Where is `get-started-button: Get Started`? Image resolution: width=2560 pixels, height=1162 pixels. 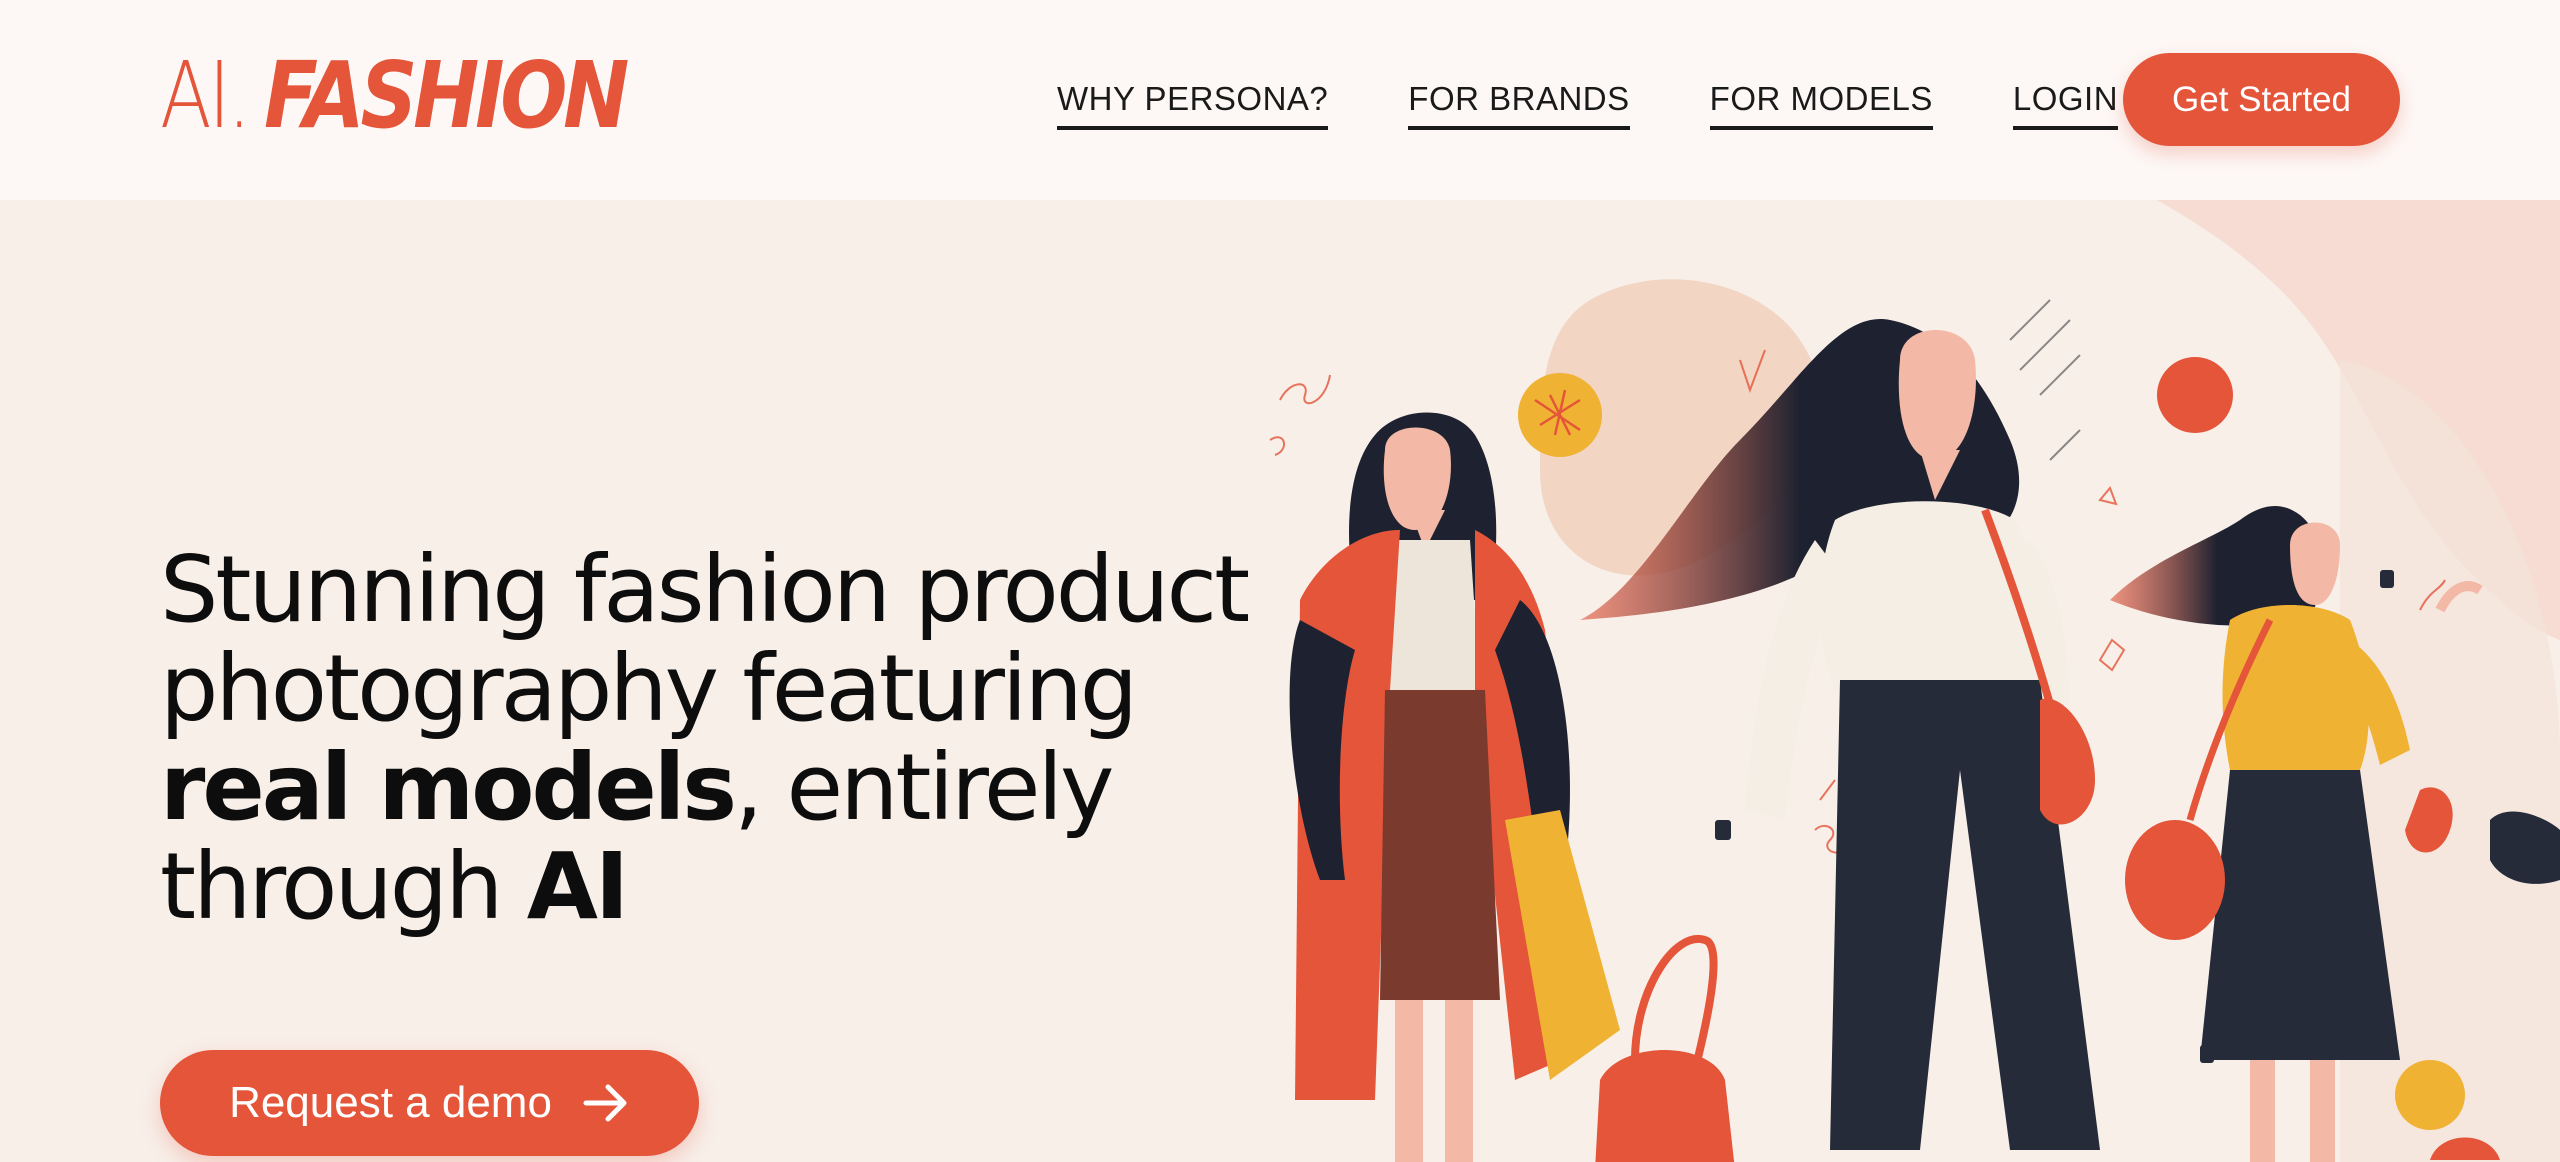
get-started-button: Get Started is located at coordinates (2261, 99).